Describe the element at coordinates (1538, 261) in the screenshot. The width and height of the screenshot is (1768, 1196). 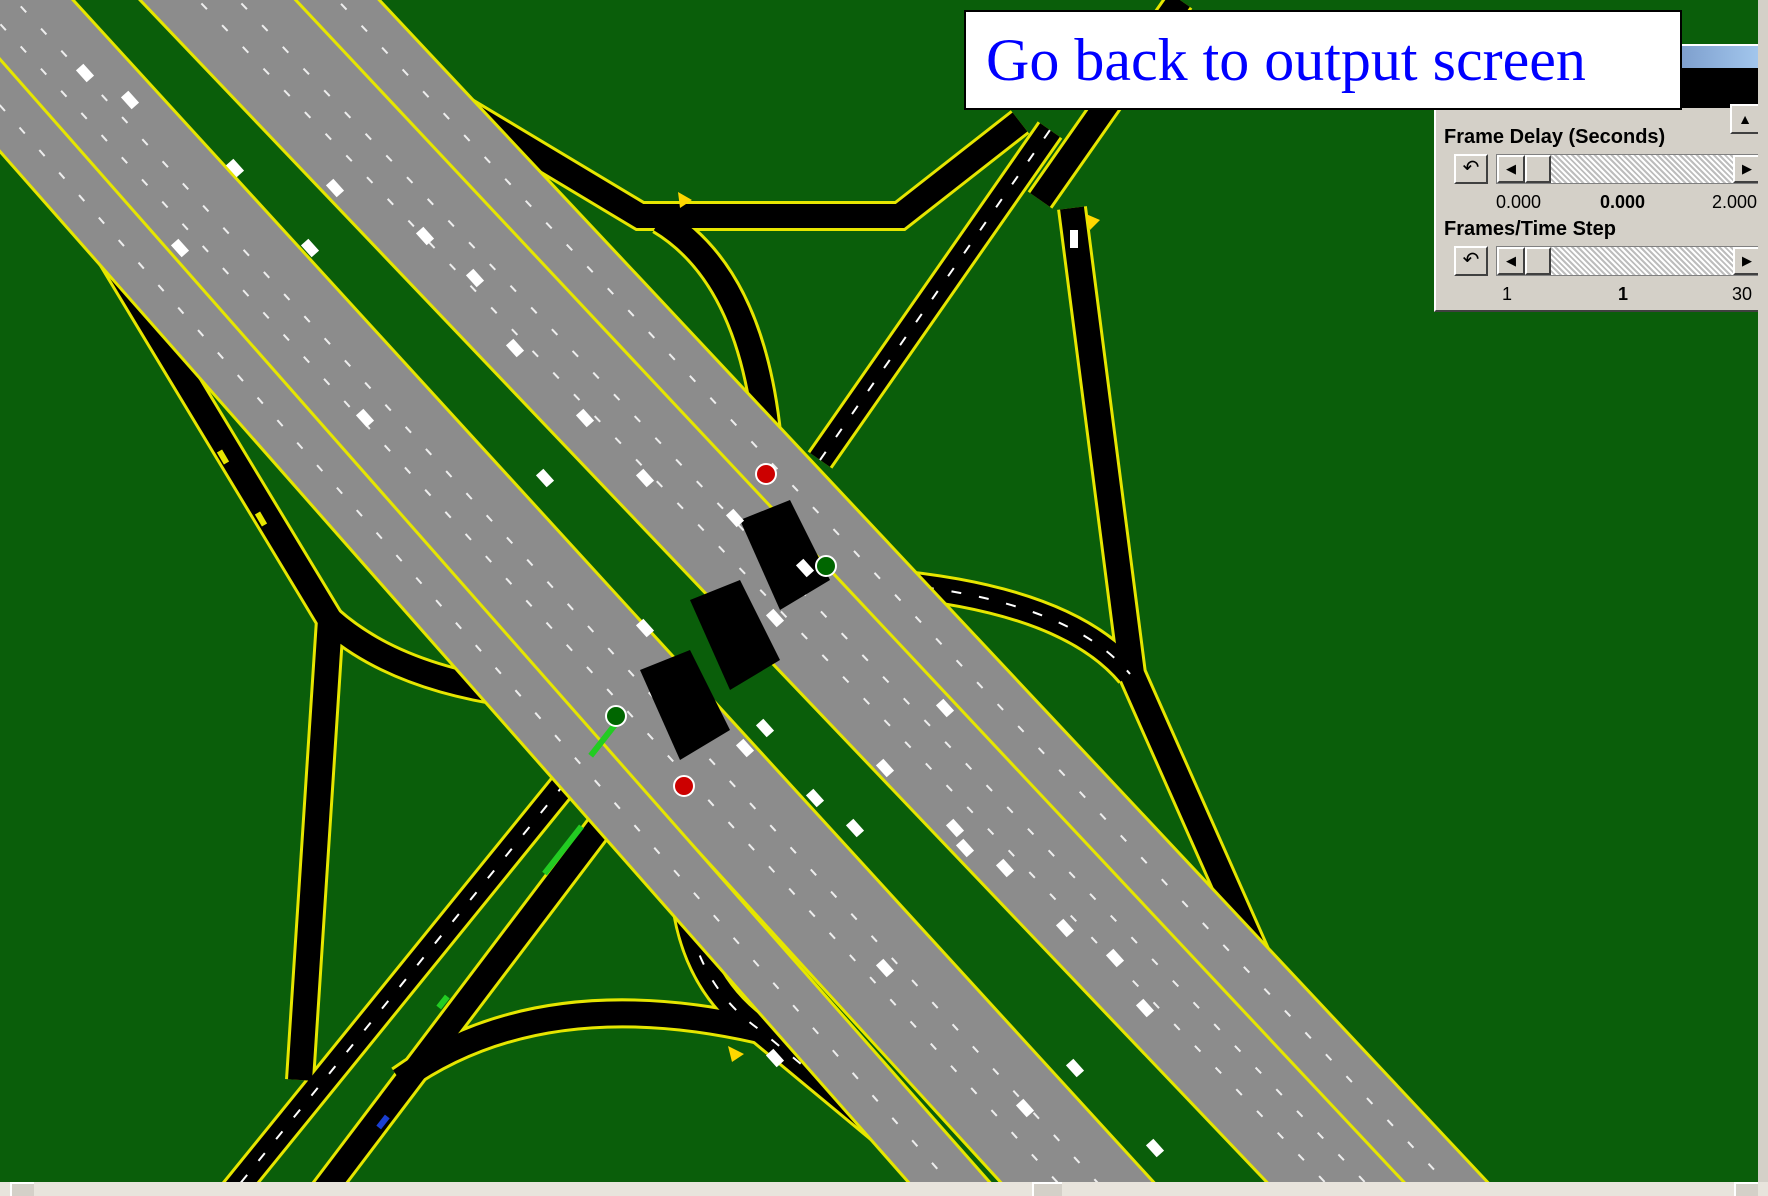
I see `frames-per-step-slider-thumb` at that location.